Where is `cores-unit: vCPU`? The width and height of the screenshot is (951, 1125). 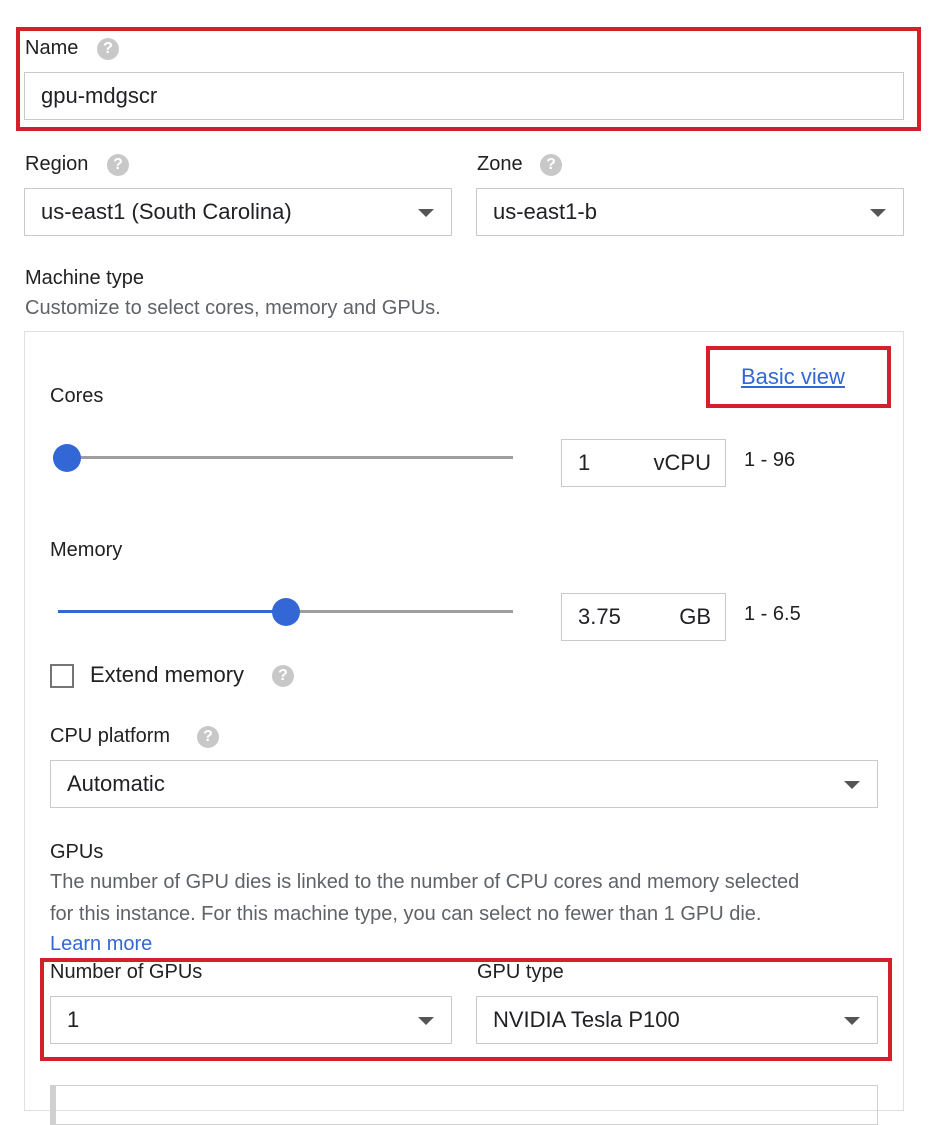 cores-unit: vCPU is located at coordinates (682, 462).